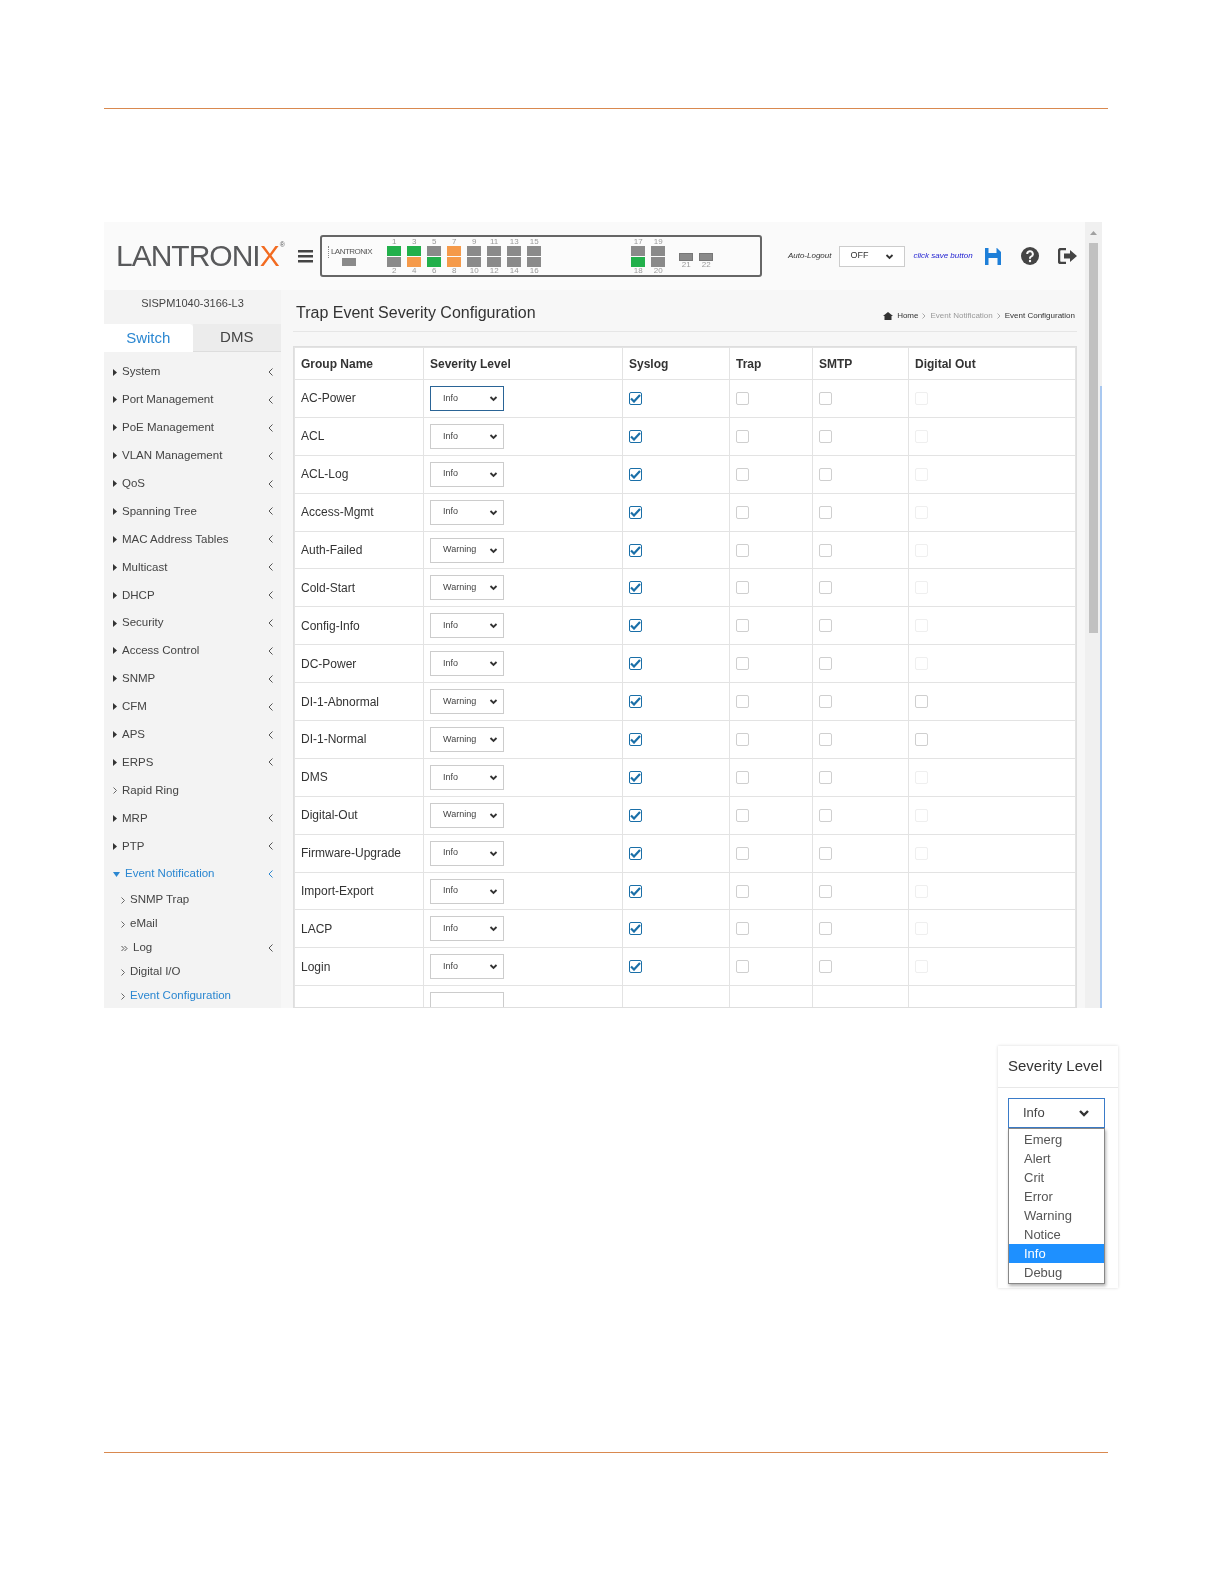  What do you see at coordinates (133, 846) in the screenshot?
I see `menu-item: PTP` at bounding box center [133, 846].